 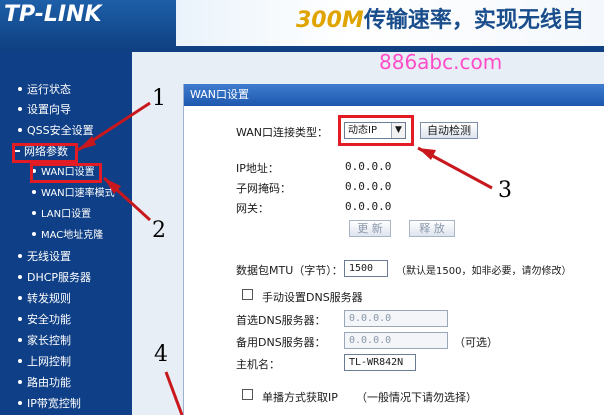 I want to click on annotation-number-1: 1, so click(x=159, y=98).